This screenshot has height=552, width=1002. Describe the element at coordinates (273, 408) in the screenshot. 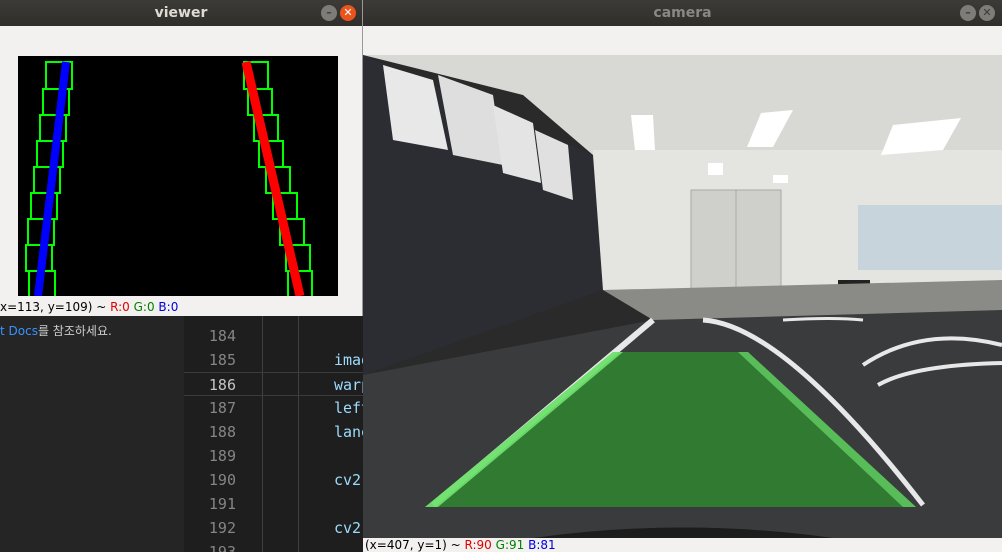

I see `code-line: 187 left` at that location.